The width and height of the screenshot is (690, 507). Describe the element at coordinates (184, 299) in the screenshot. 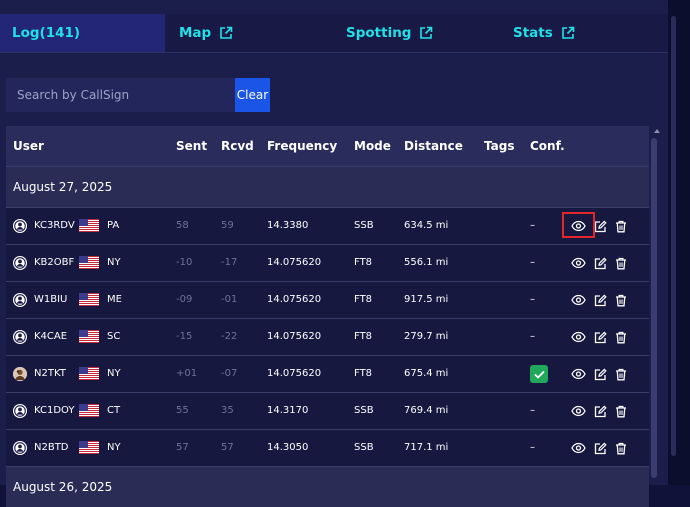

I see `sent-report: -09` at that location.